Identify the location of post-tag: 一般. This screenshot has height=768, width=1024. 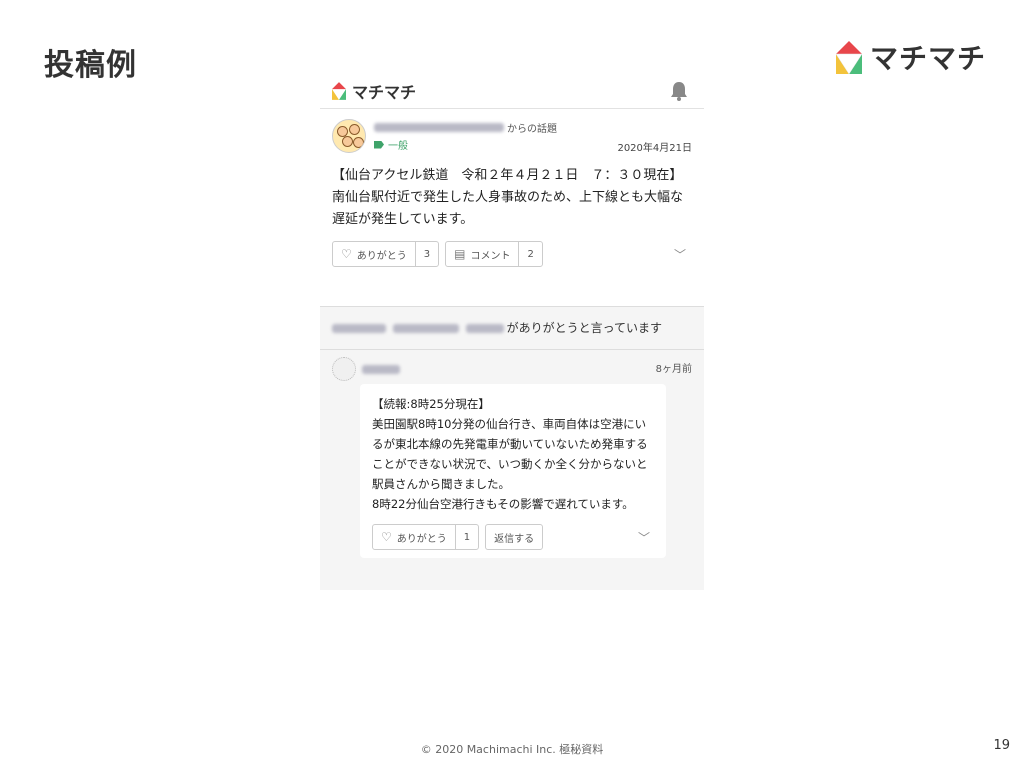
(465, 144).